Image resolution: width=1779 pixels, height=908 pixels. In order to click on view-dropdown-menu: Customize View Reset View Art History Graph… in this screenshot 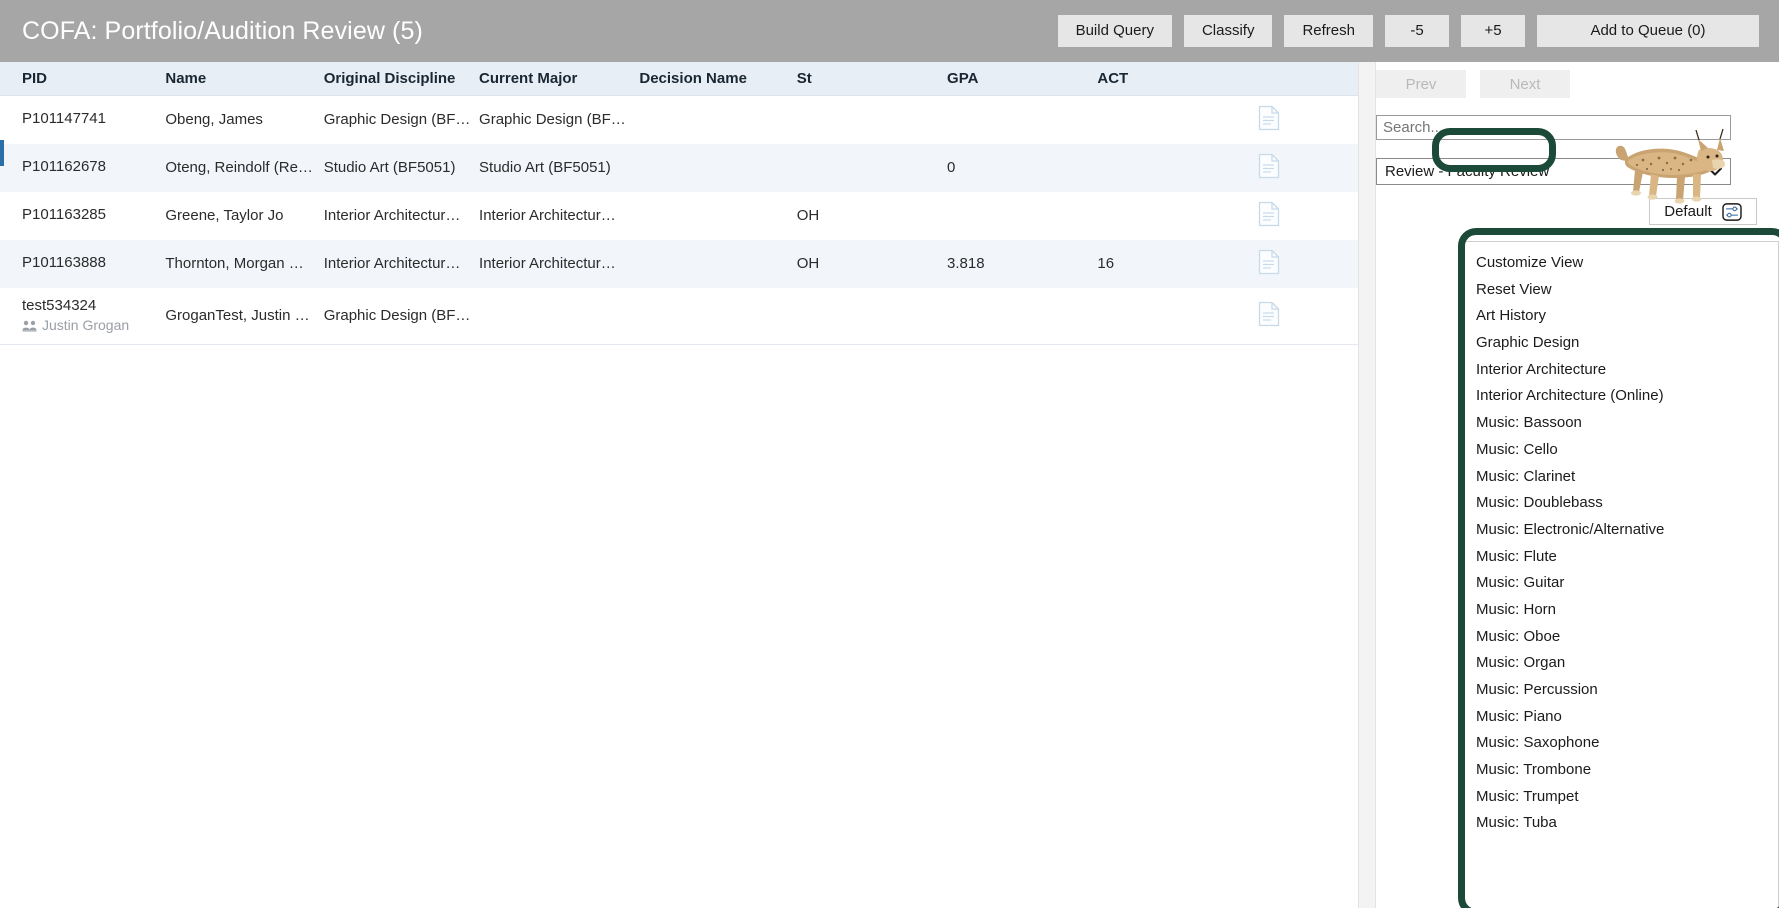, I will do `click(1620, 574)`.